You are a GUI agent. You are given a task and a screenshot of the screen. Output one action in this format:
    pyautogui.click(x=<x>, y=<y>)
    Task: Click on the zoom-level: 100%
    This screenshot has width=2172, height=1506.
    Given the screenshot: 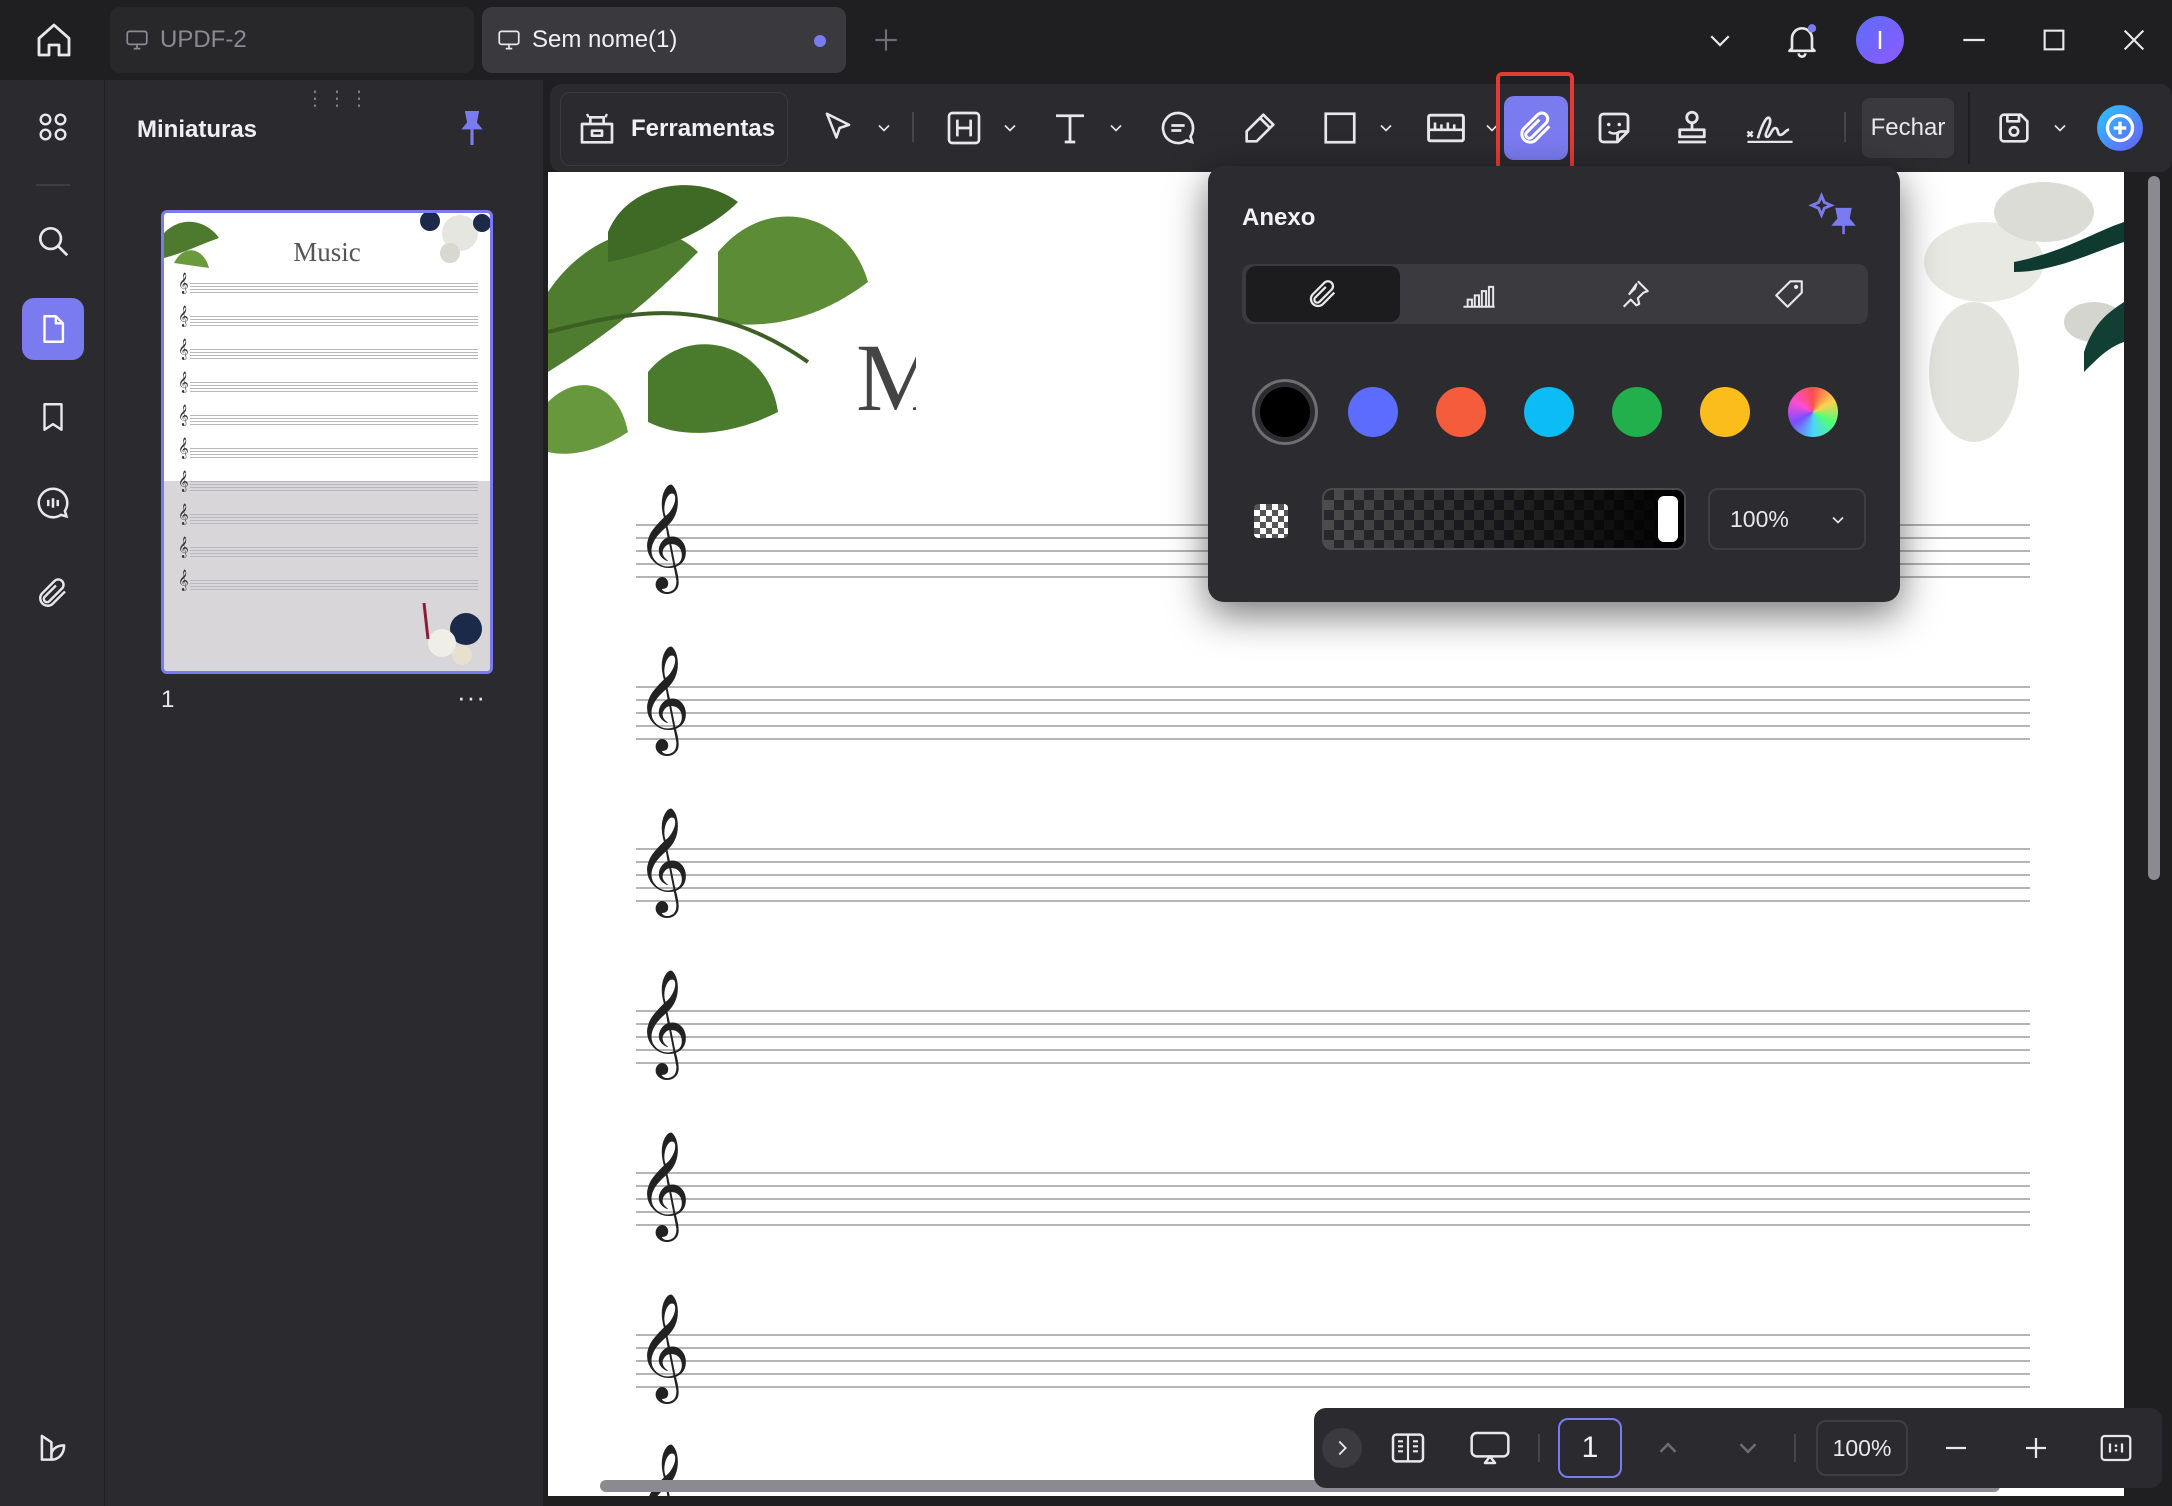 What is the action you would take?
    pyautogui.click(x=1862, y=1448)
    